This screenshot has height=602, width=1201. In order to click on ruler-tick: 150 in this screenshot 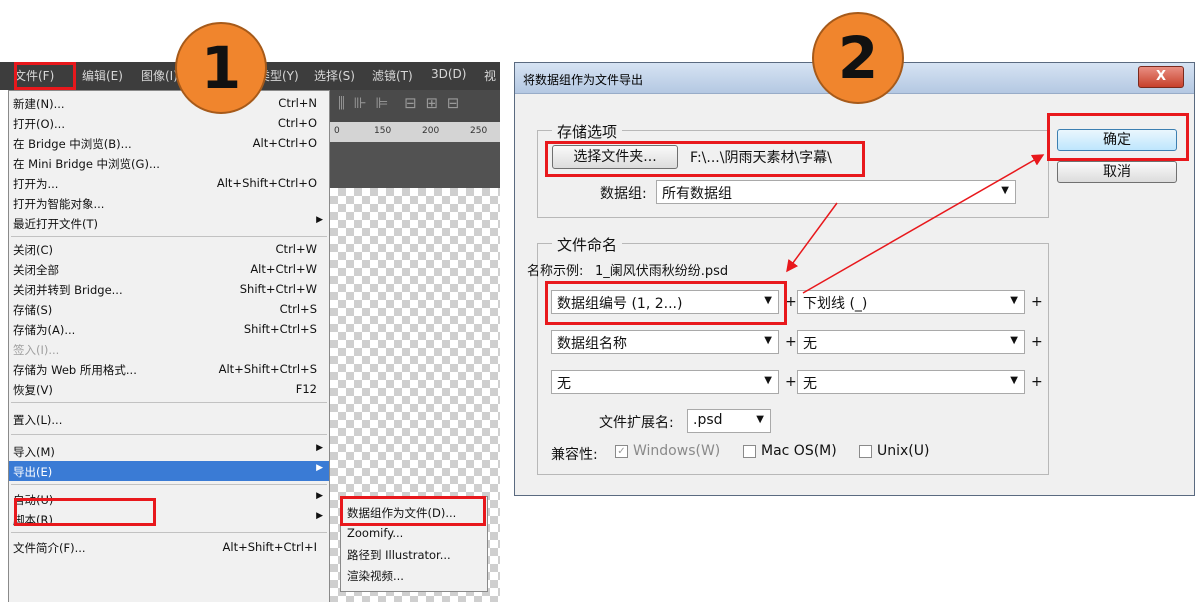, I will do `click(383, 131)`.